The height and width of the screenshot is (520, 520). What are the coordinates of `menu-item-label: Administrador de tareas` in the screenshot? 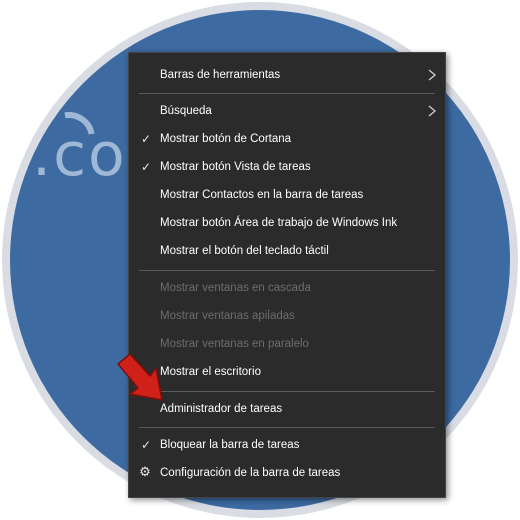 It's located at (221, 409).